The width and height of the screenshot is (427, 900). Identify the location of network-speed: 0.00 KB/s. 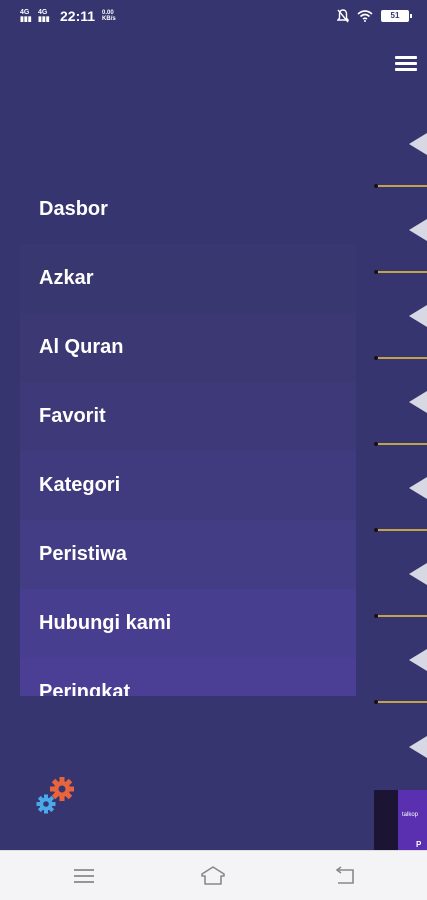
(109, 16).